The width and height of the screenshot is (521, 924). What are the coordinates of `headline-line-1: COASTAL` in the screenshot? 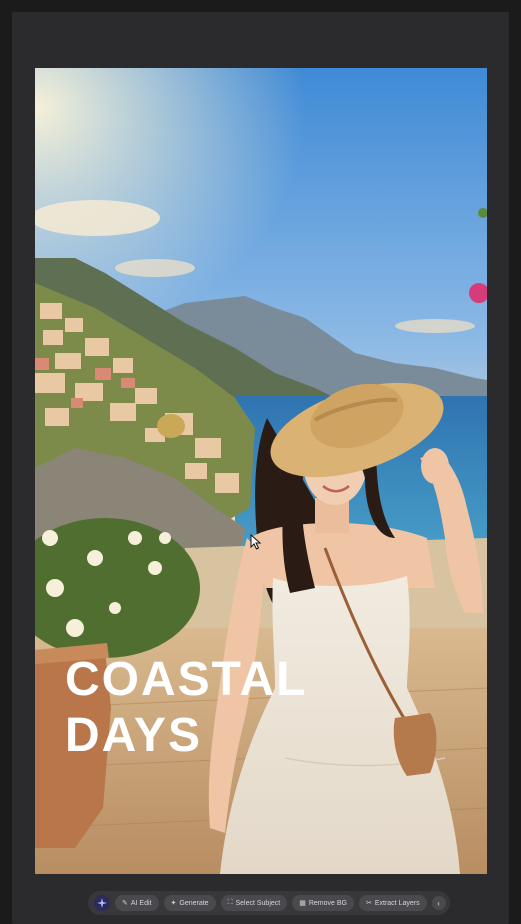 It's located at (186, 679).